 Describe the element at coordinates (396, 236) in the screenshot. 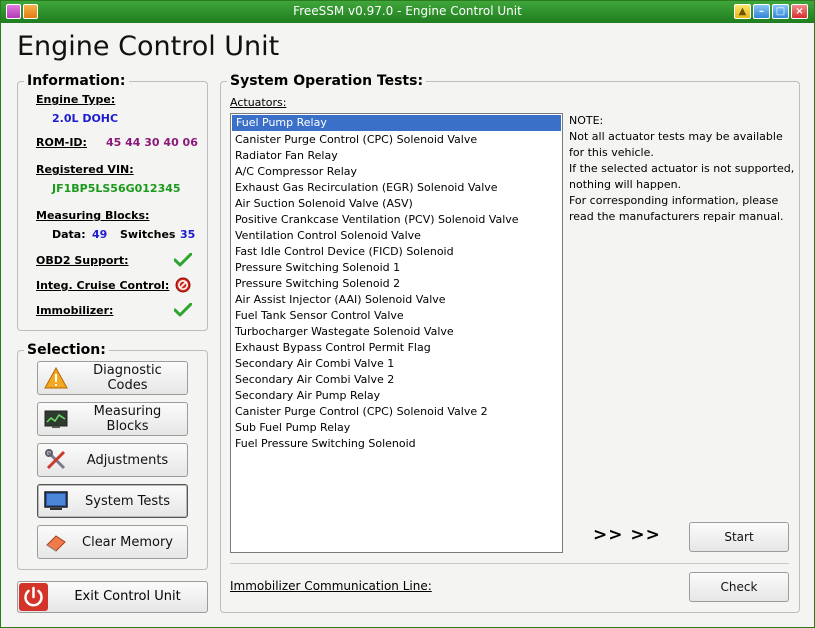

I see `list-item: Ventilation Control Solenoid Valve` at that location.